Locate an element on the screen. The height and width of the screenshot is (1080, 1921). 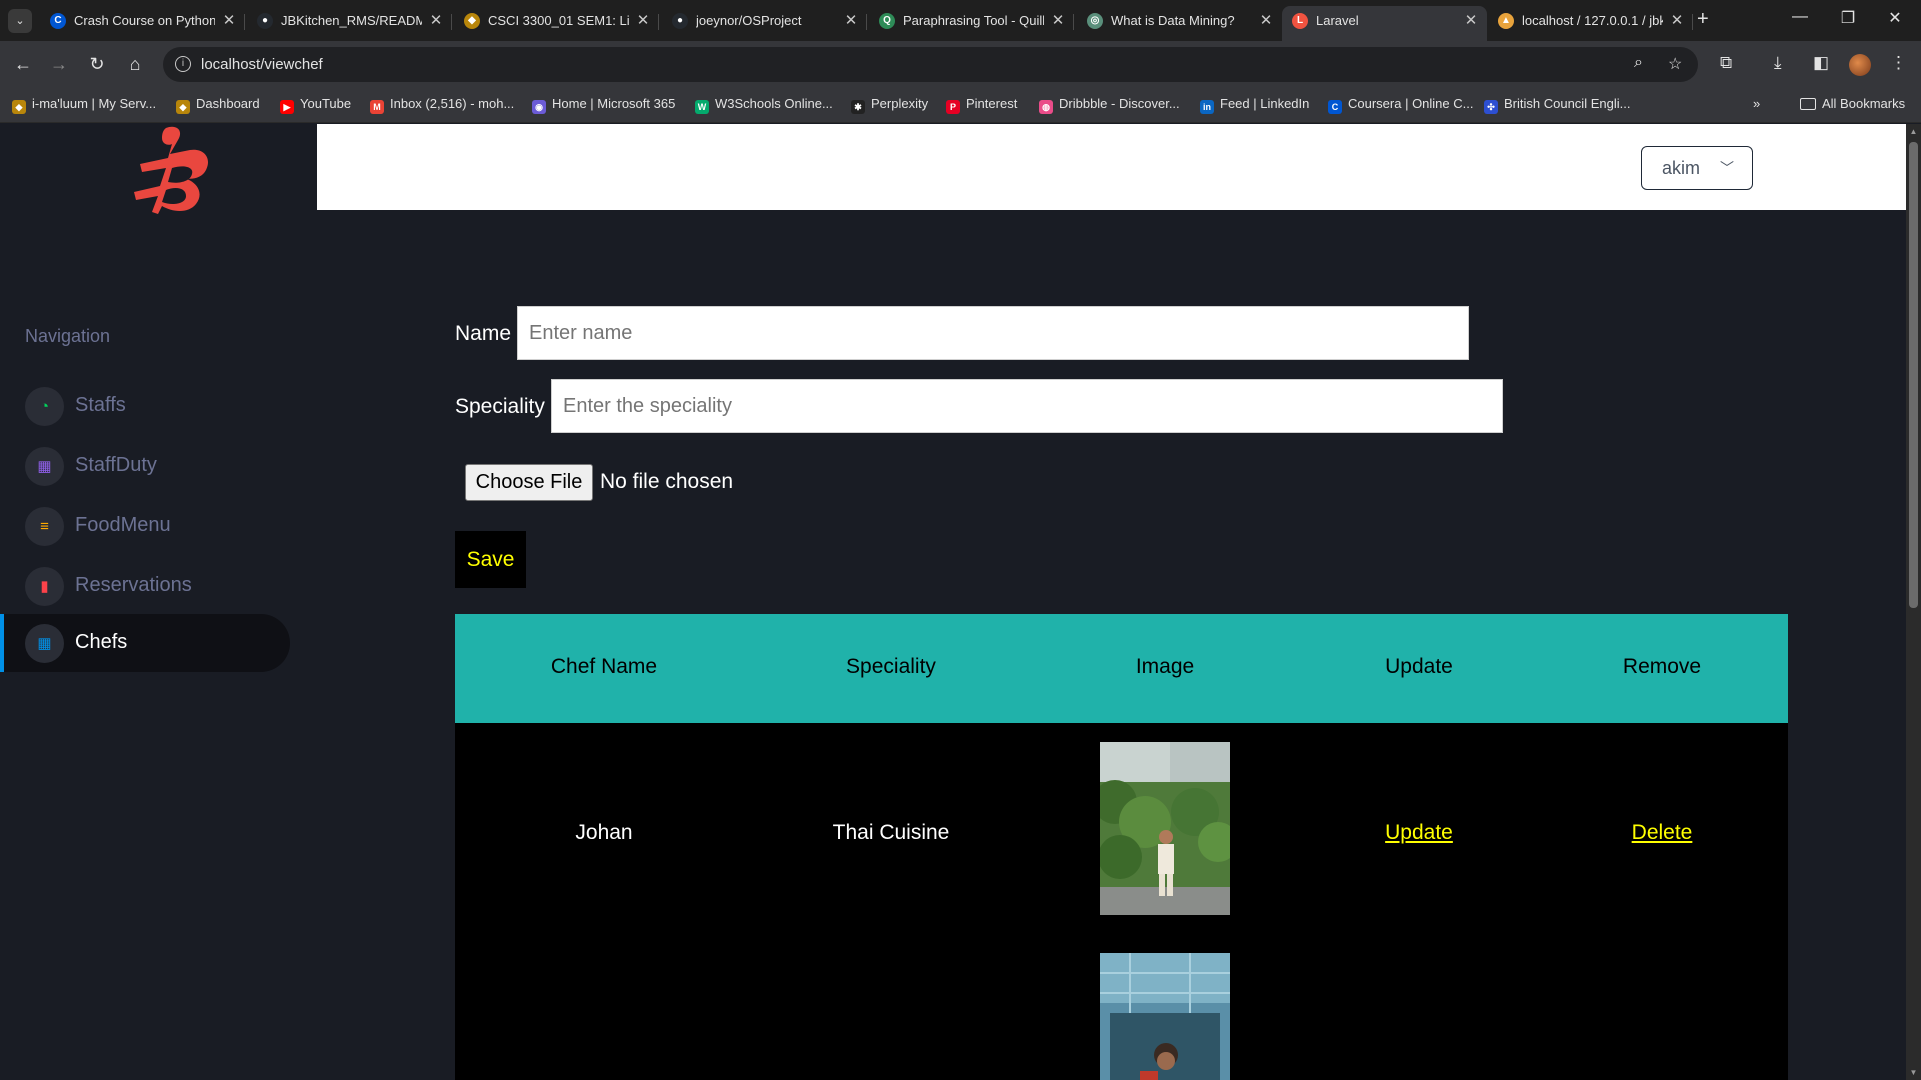
chef-speciality: Thai Cuisine is located at coordinates (891, 832).